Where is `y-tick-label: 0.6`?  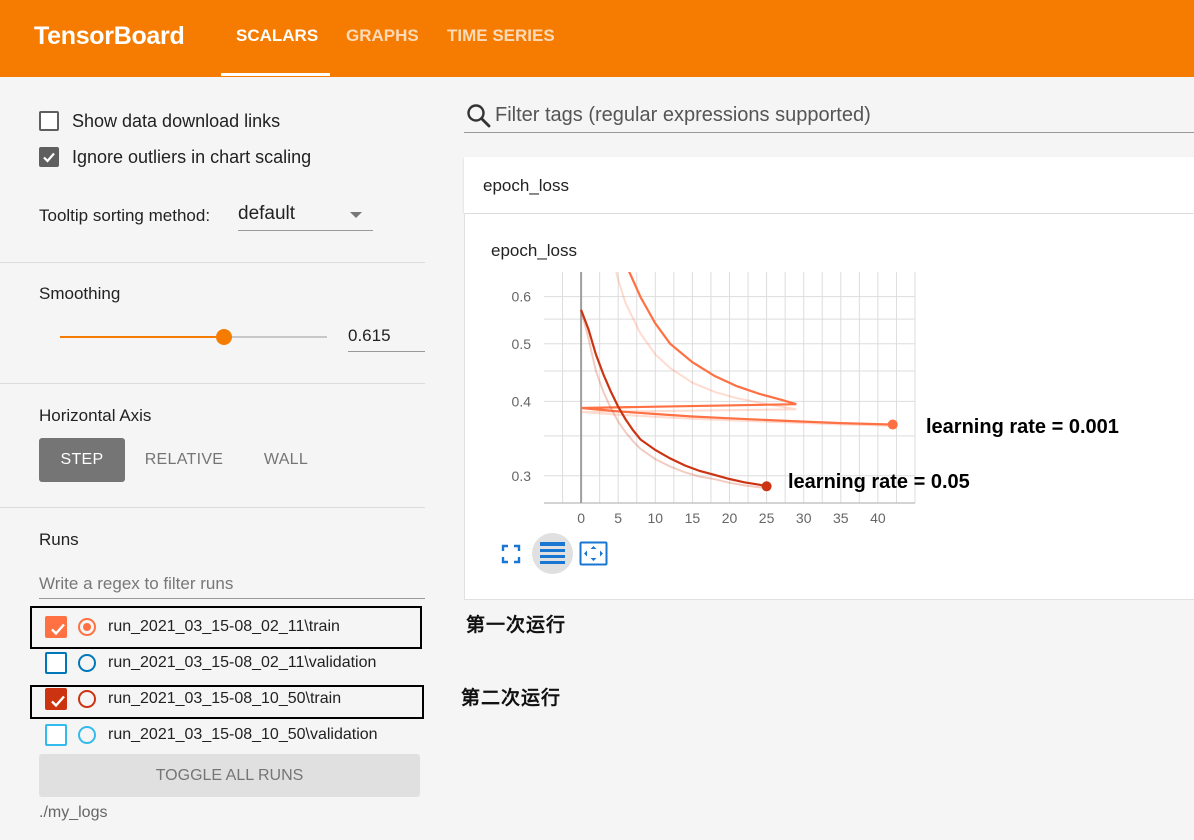
y-tick-label: 0.6 is located at coordinates (522, 297).